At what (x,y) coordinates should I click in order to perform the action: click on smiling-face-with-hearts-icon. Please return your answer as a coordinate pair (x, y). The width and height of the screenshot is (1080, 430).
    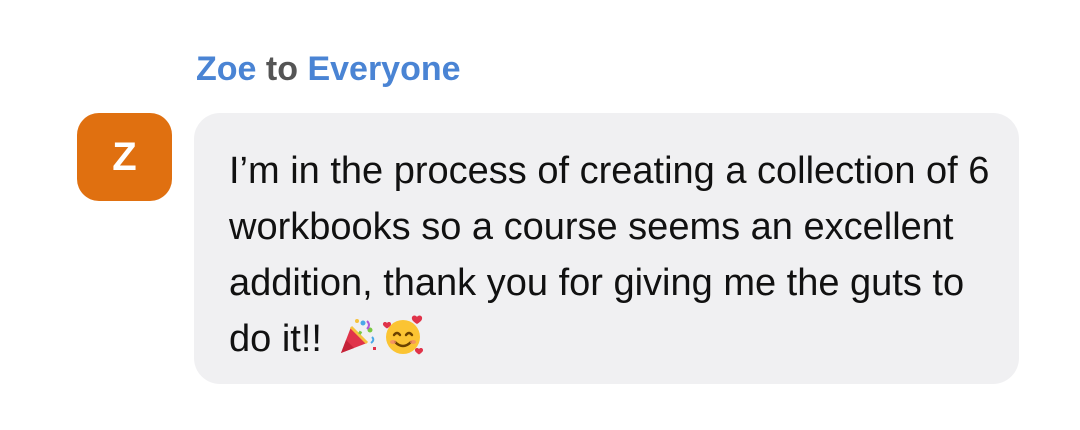
    Looking at the image, I should click on (403, 343).